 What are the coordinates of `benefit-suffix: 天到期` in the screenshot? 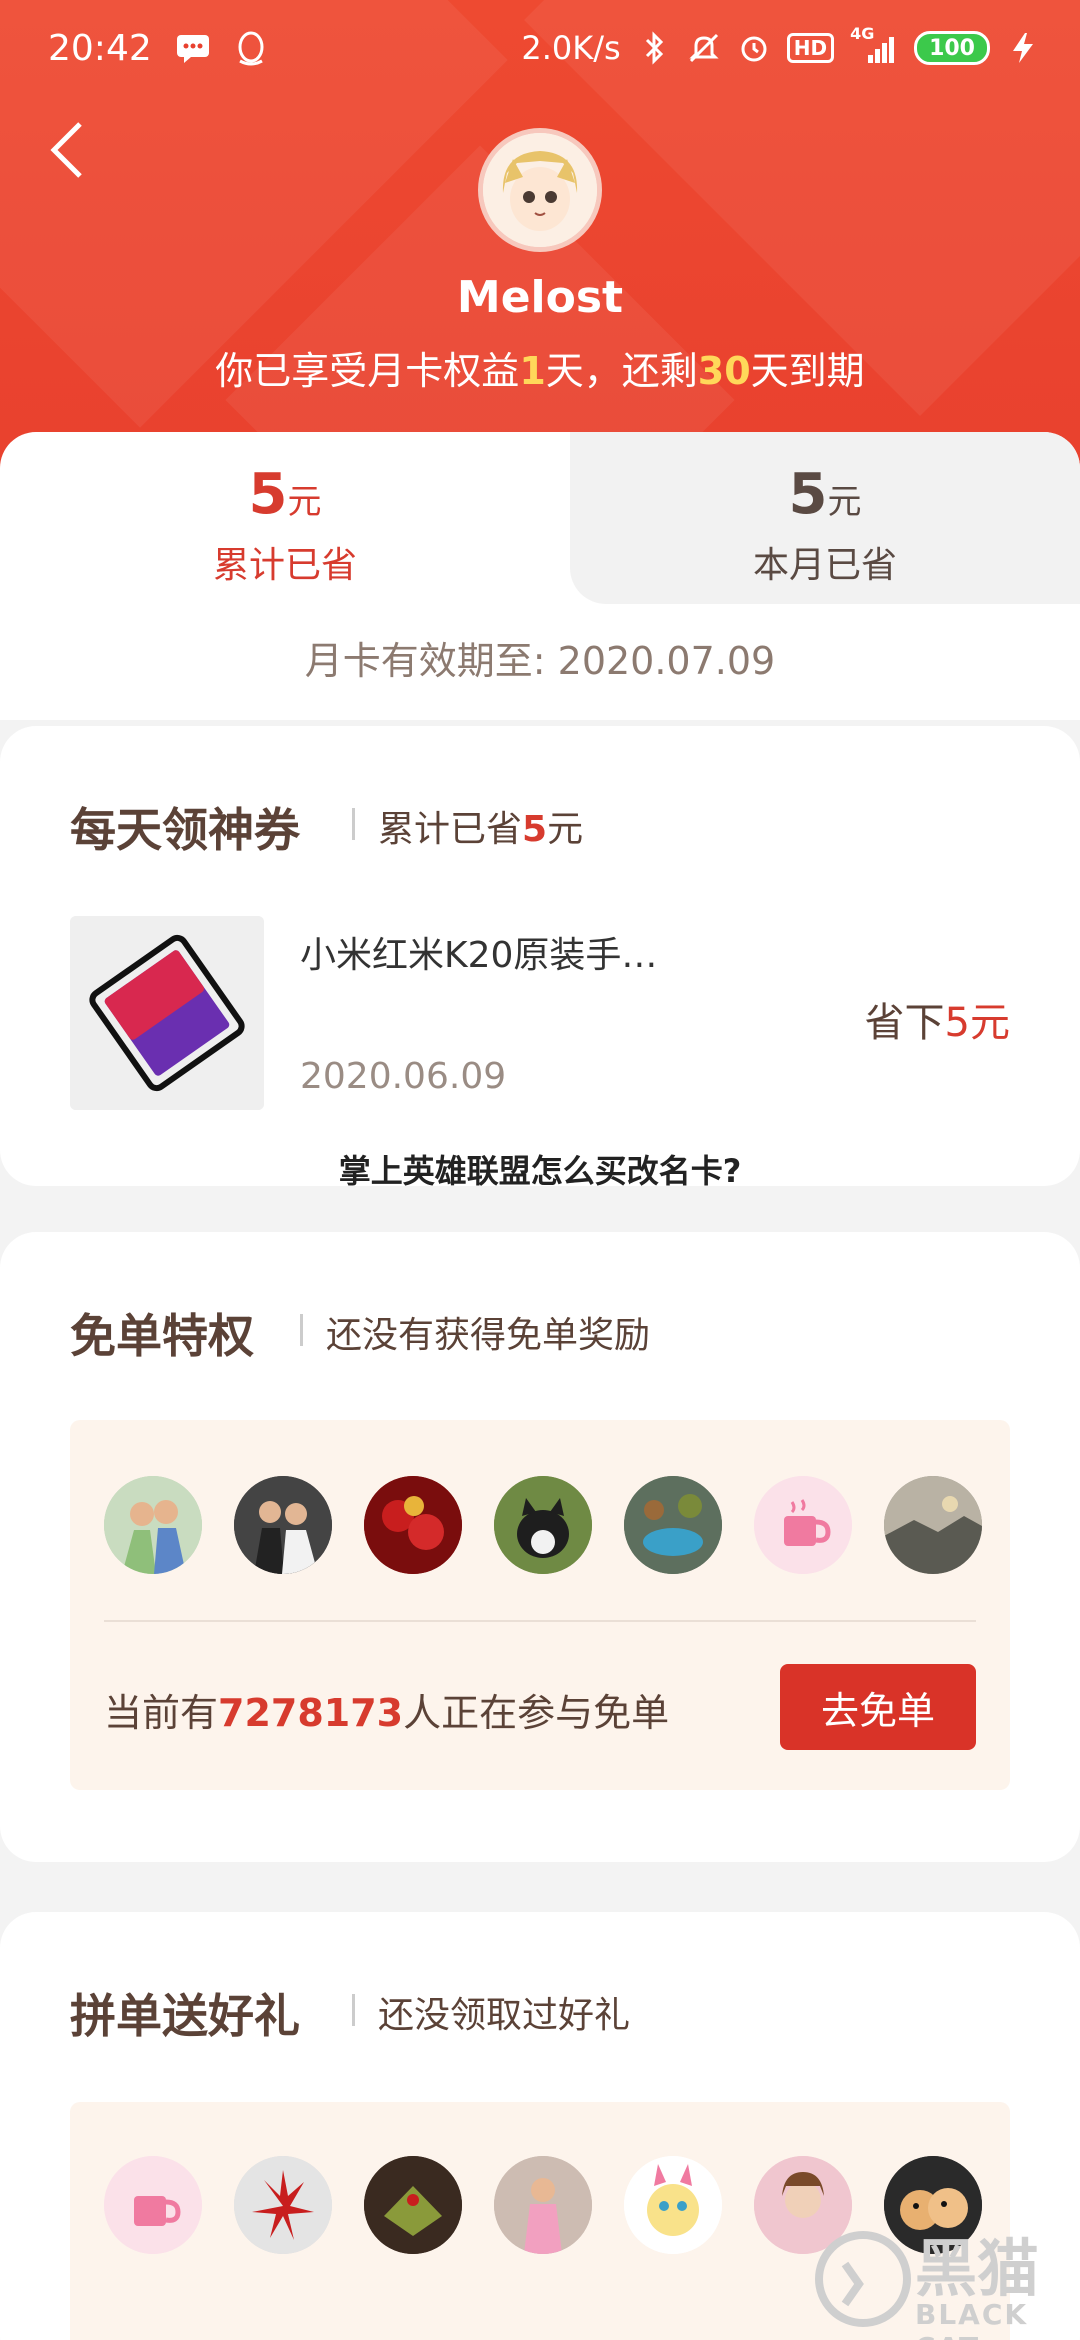 It's located at (807, 371).